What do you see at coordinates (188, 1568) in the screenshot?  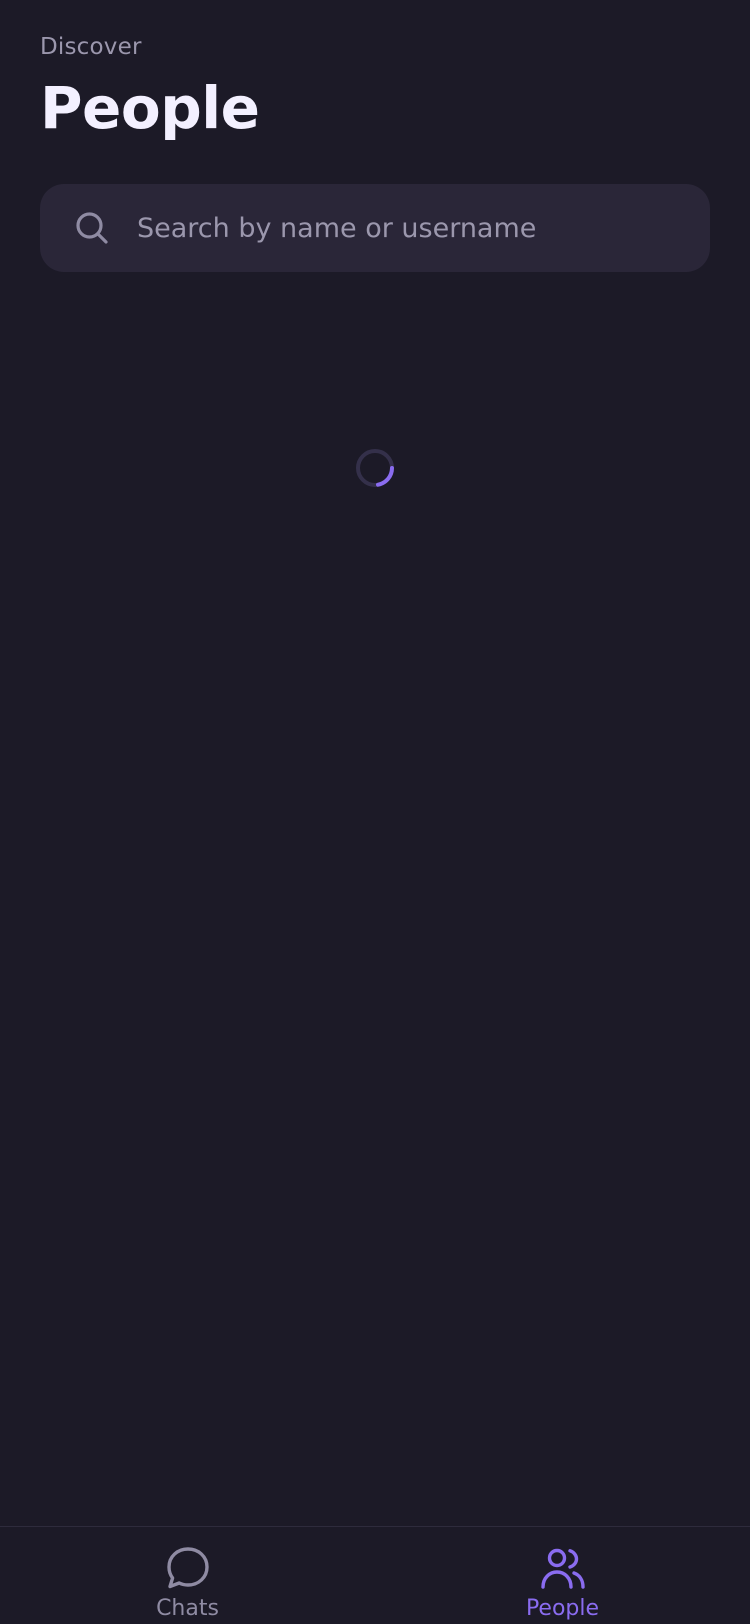 I see `chat-bubble-icon` at bounding box center [188, 1568].